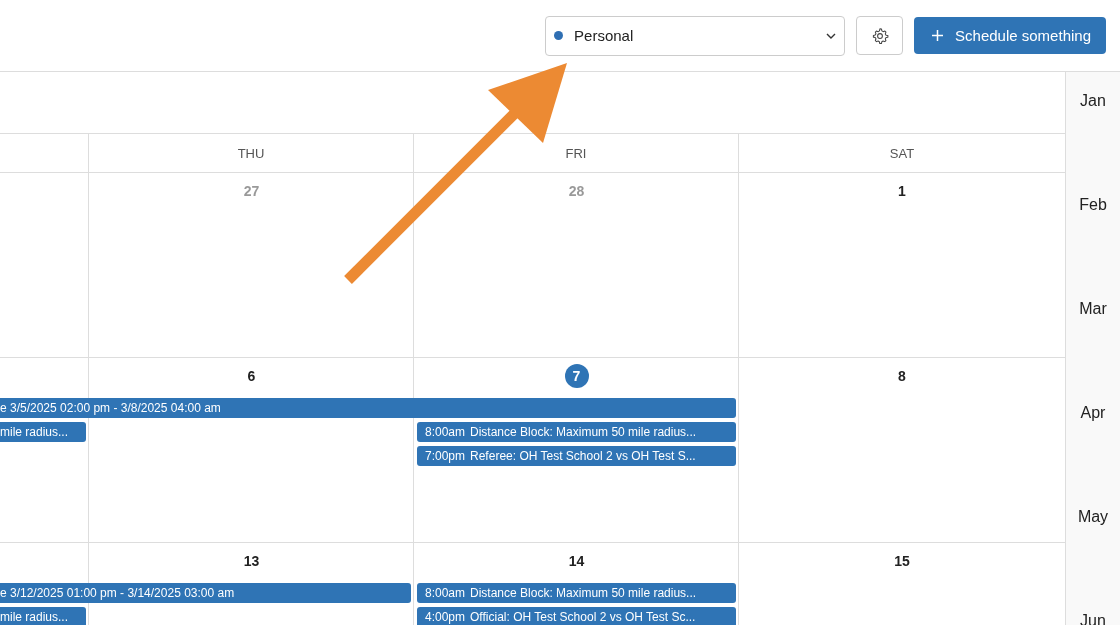 Image resolution: width=1120 pixels, height=625 pixels. I want to click on settings-button, so click(880, 35).